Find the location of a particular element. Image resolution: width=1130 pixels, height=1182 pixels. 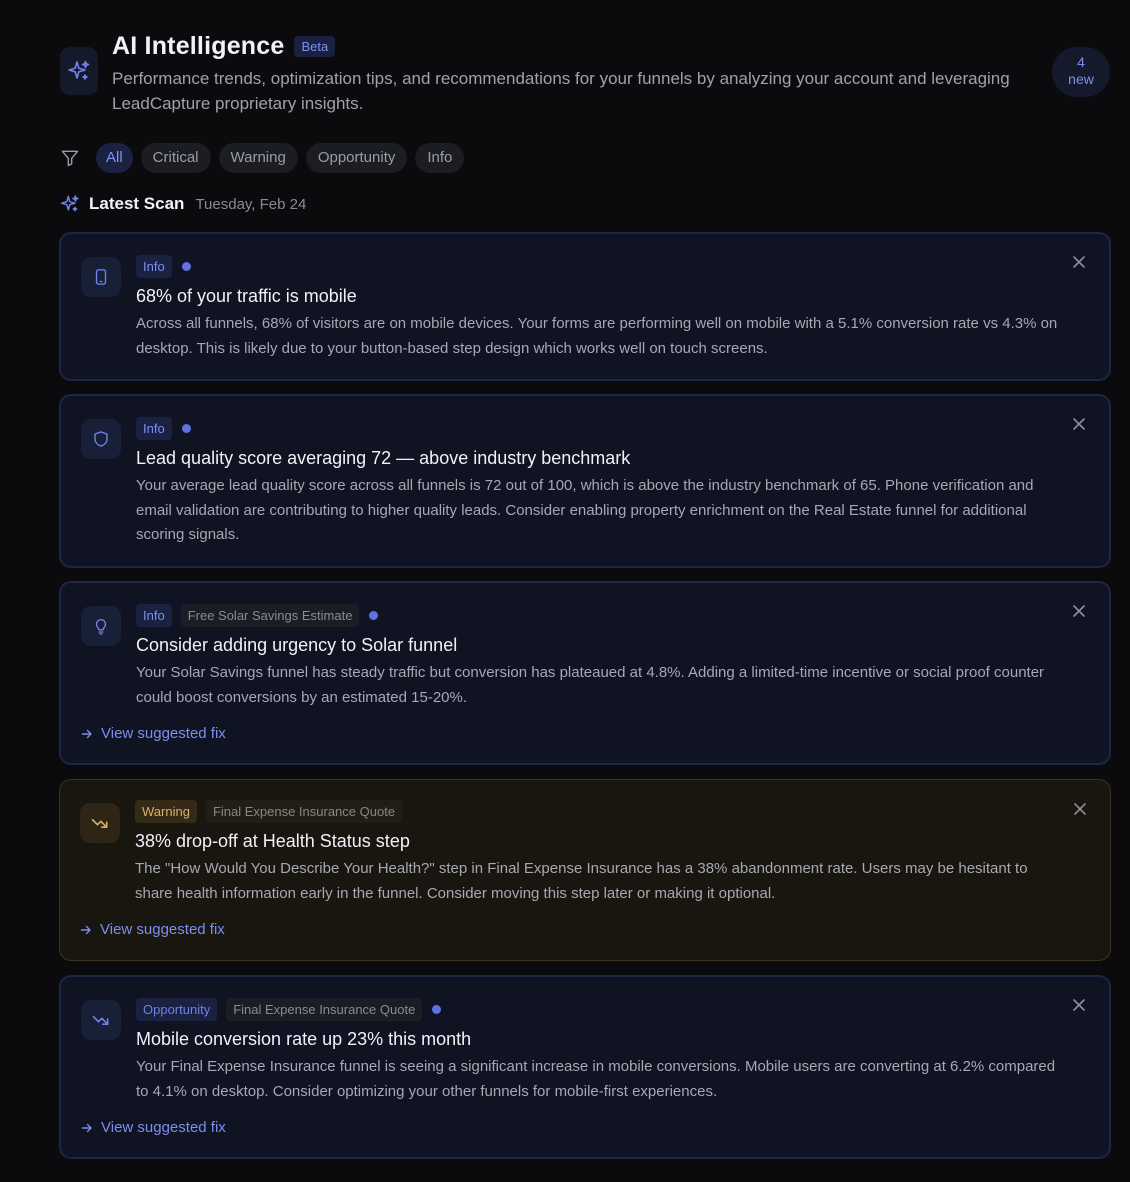

latest-scan-header: Latest Scan Tuesday, Feb 24 is located at coordinates (183, 204).